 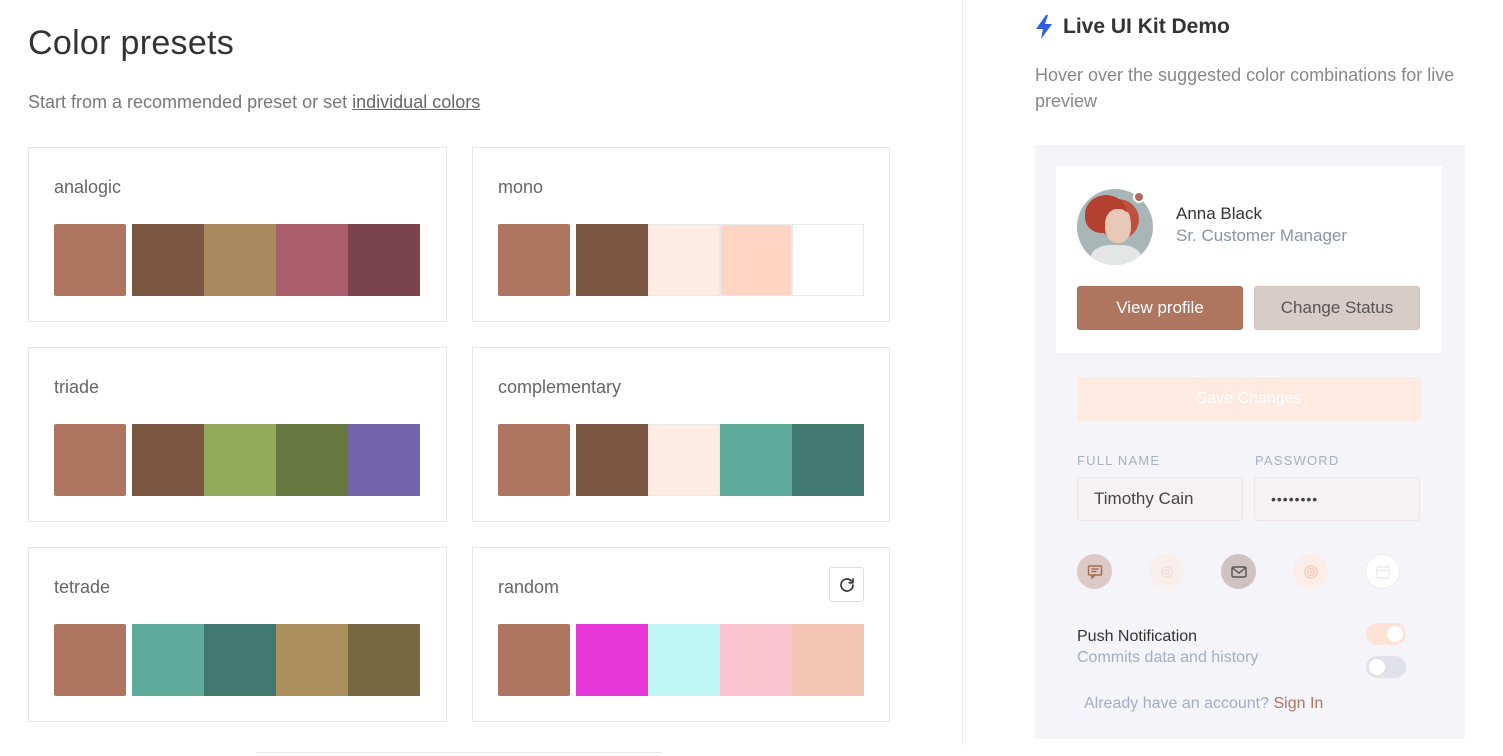 What do you see at coordinates (1044, 27) in the screenshot?
I see `lightning-icon` at bounding box center [1044, 27].